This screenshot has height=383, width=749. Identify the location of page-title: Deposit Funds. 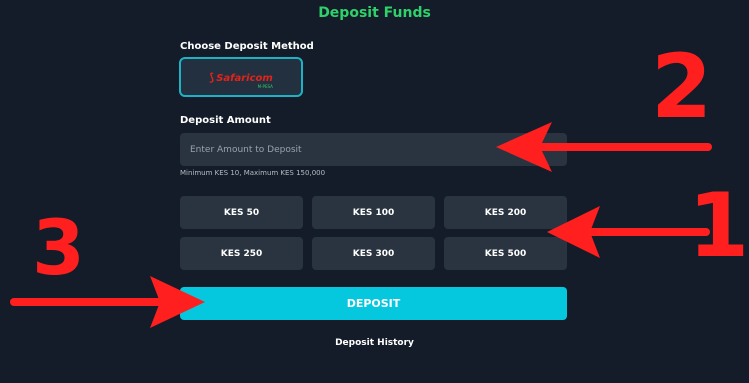
(374, 13).